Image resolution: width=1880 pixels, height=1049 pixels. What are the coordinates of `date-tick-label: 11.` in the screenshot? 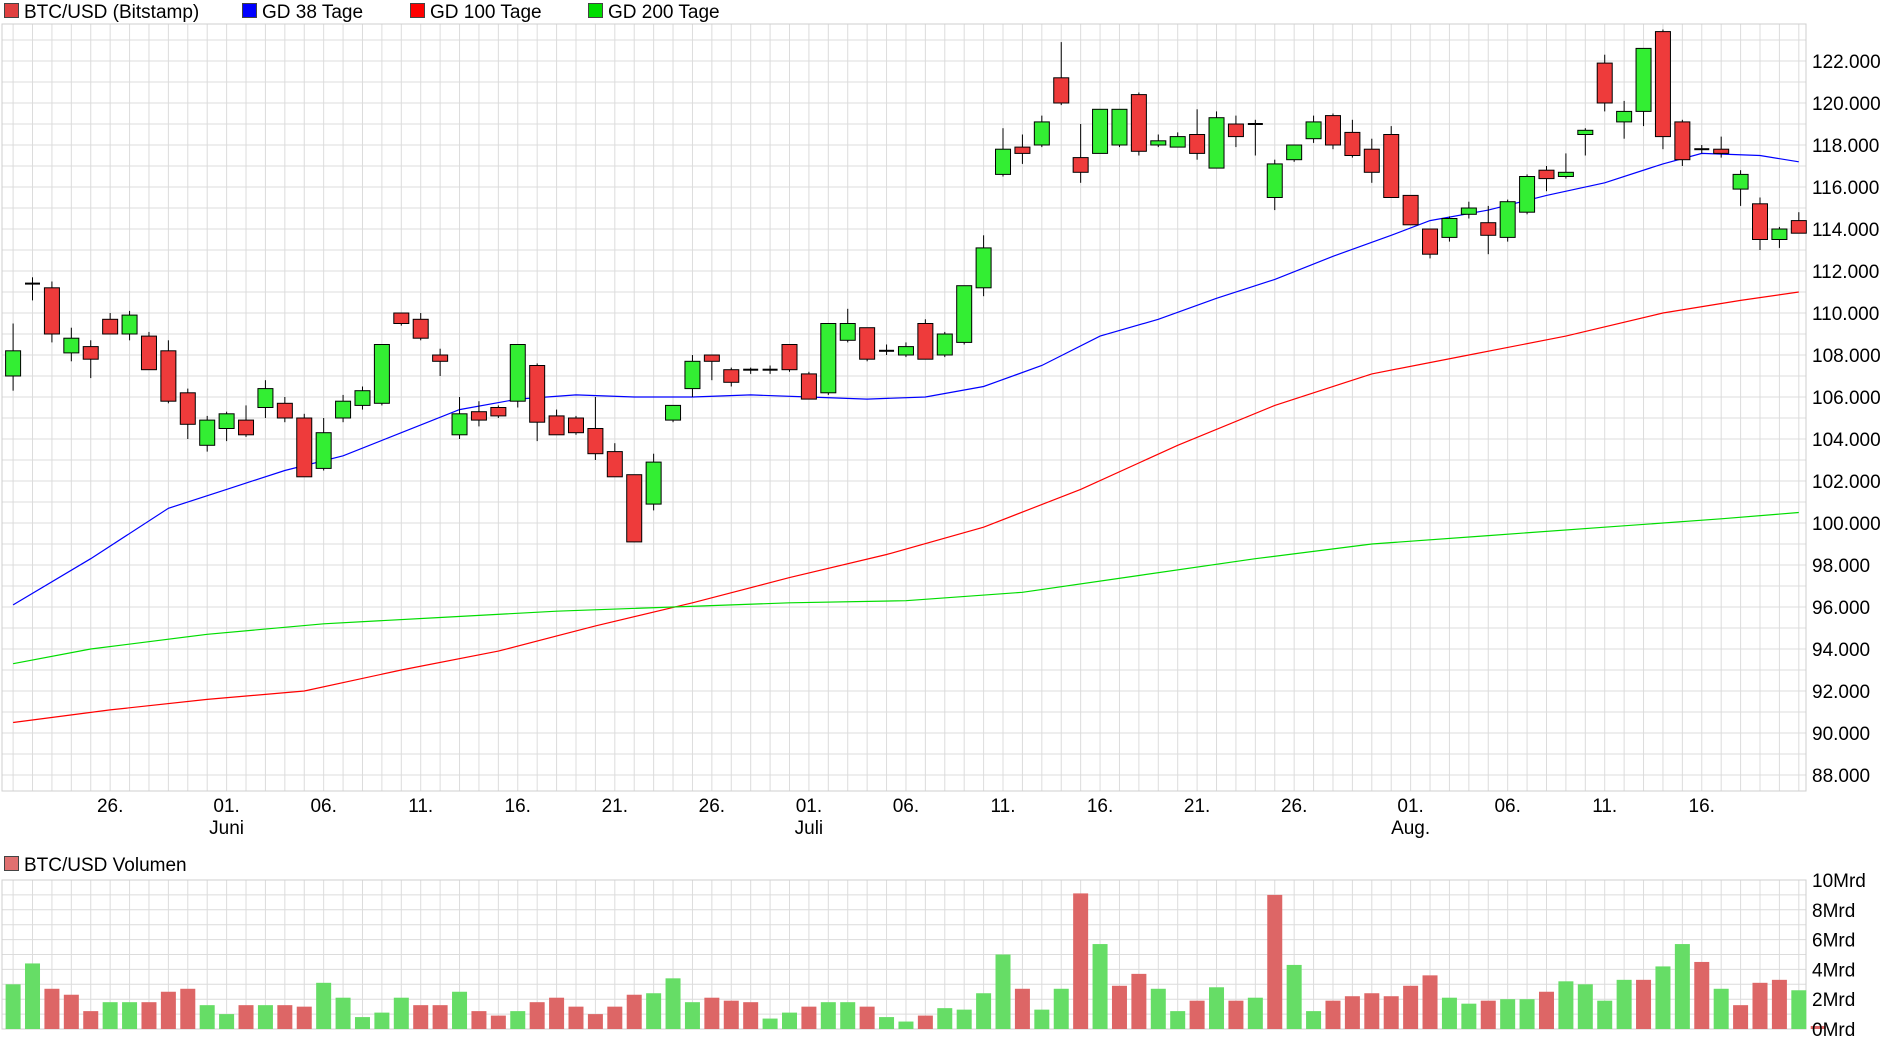 It's located at (1003, 806).